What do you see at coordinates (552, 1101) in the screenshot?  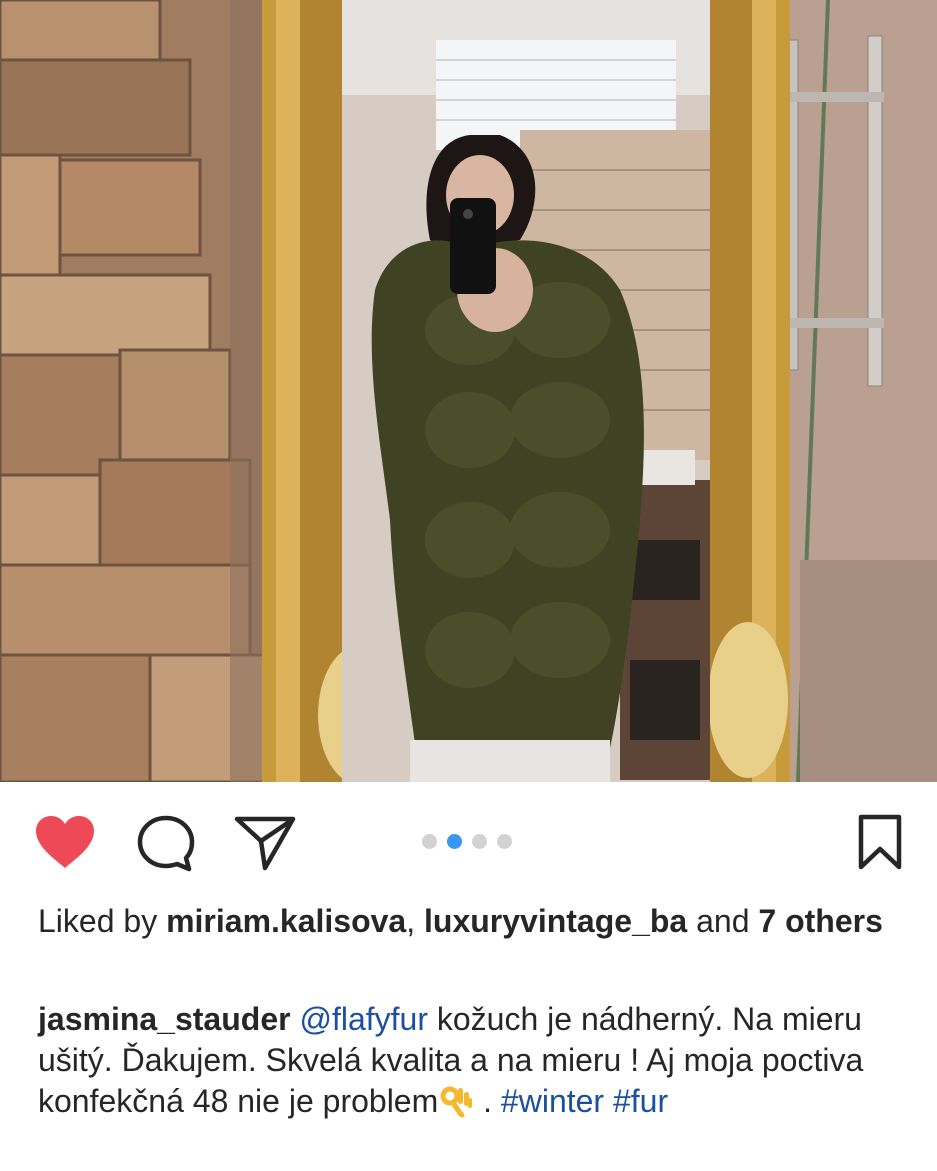 I see `hashtag-winter: #winter` at bounding box center [552, 1101].